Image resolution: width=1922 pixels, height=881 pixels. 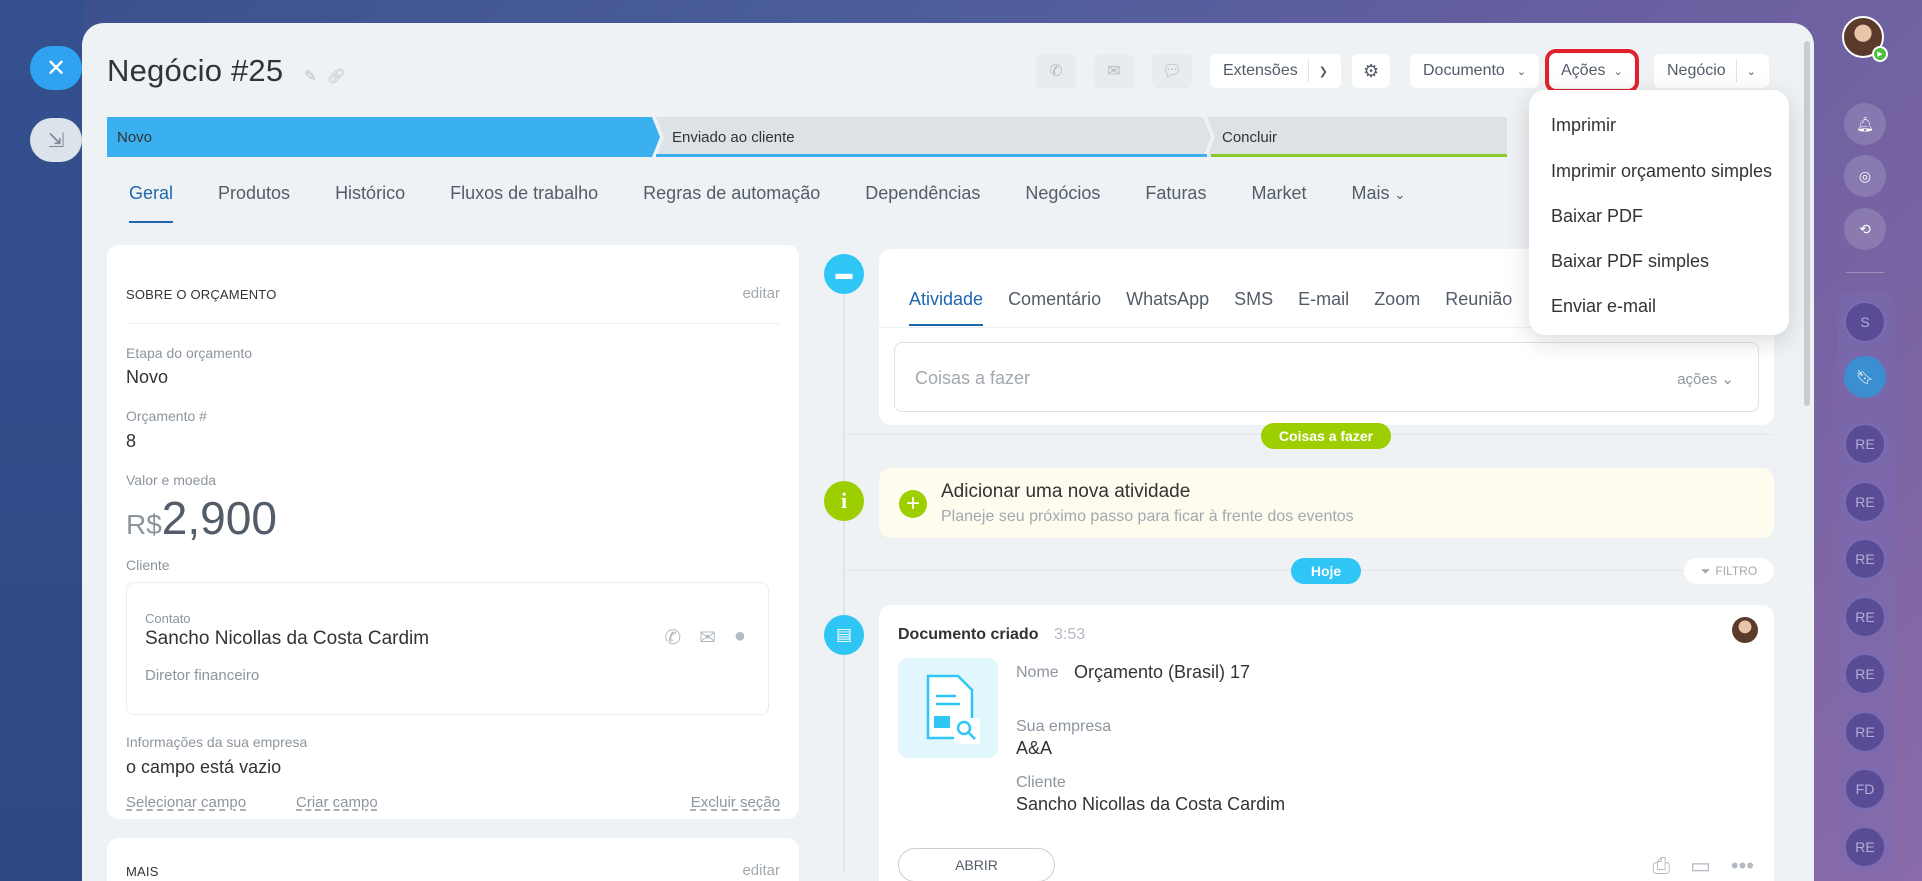 I want to click on settings-button: ⚙, so click(x=1371, y=71).